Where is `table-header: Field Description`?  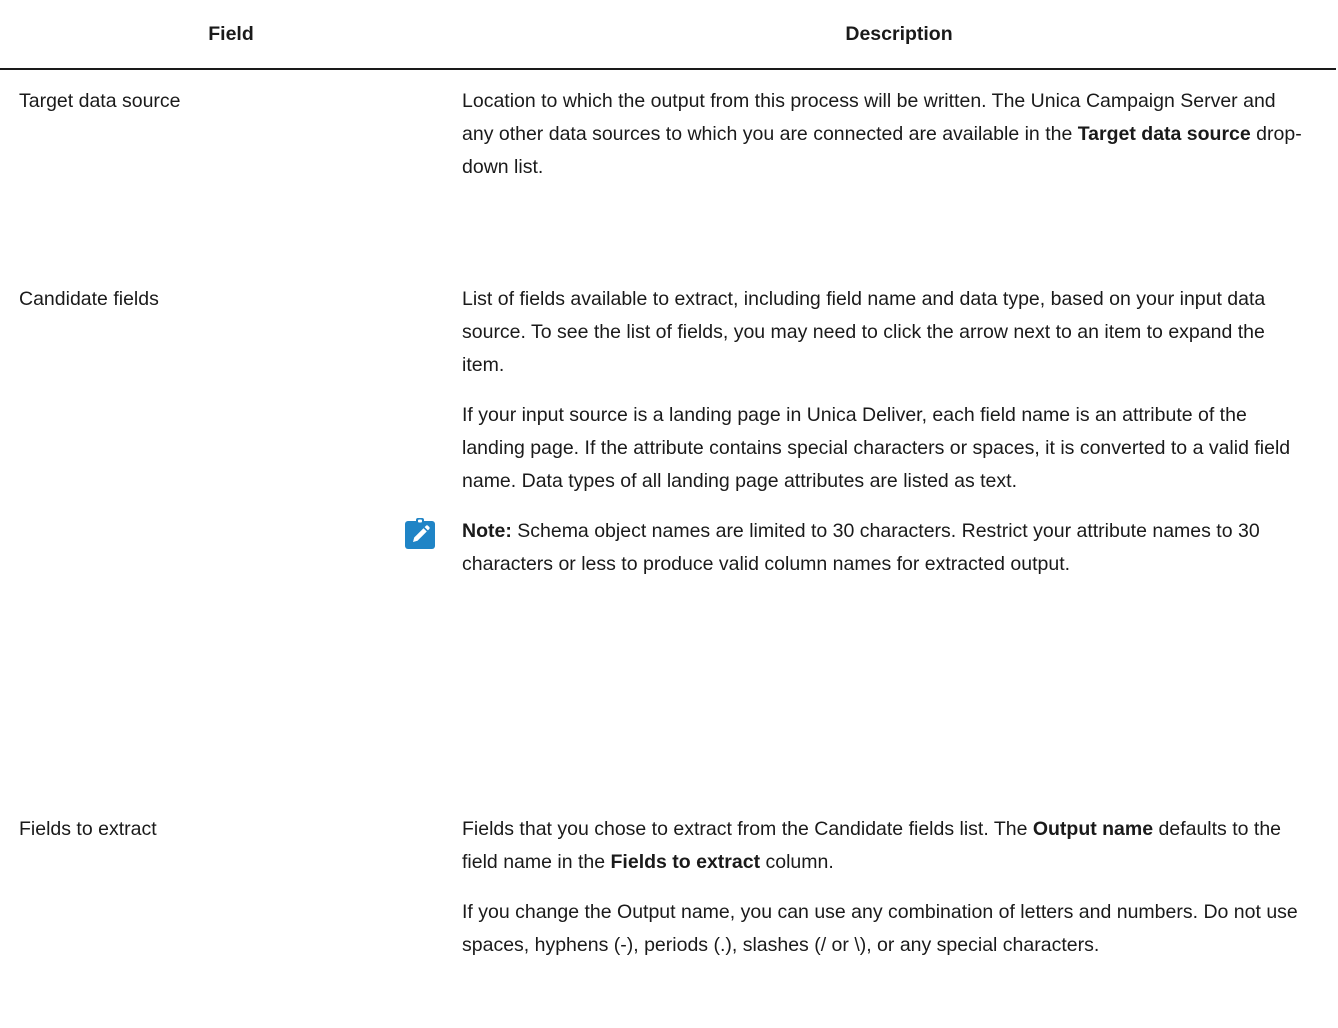
table-header: Field Description is located at coordinates (668, 35).